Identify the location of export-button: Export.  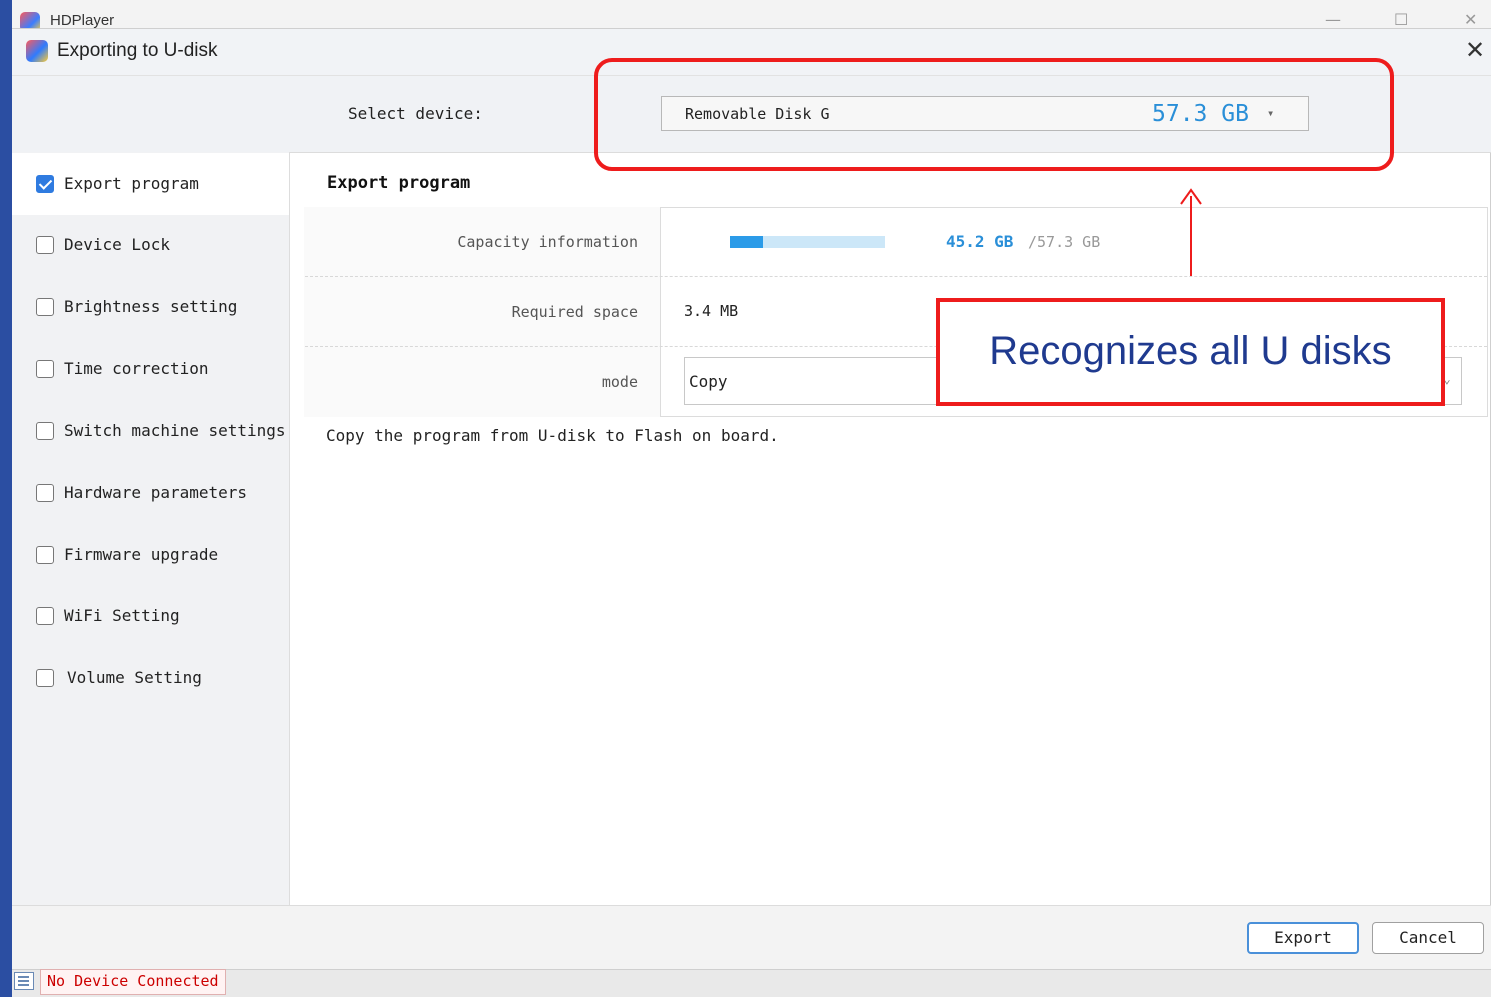
(1303, 938).